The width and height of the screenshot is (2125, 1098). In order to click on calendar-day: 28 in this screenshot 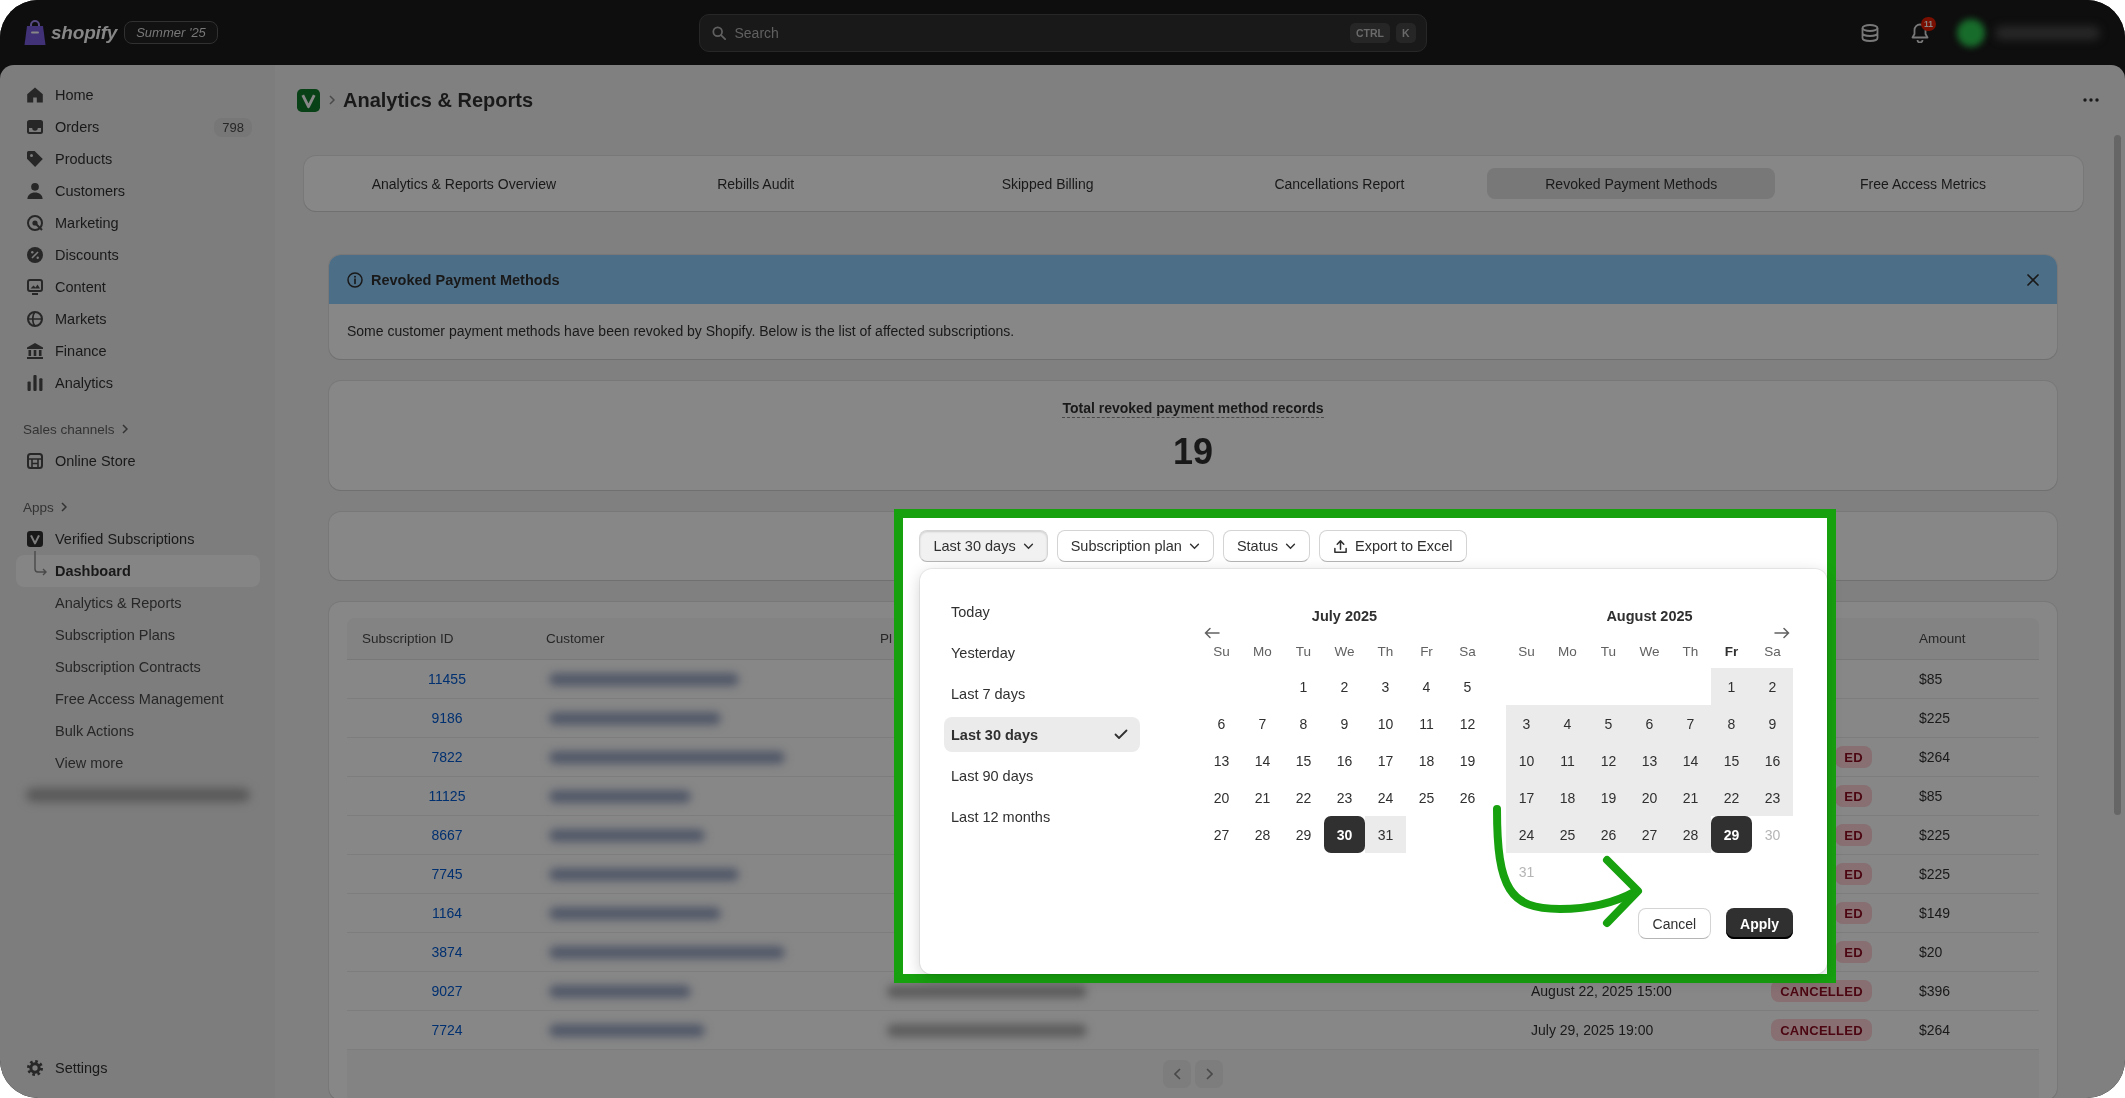, I will do `click(1690, 834)`.